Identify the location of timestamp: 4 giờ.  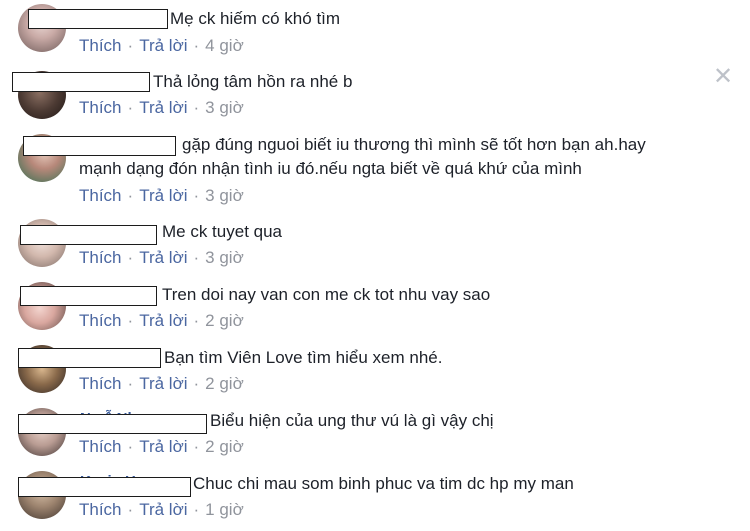
(224, 45).